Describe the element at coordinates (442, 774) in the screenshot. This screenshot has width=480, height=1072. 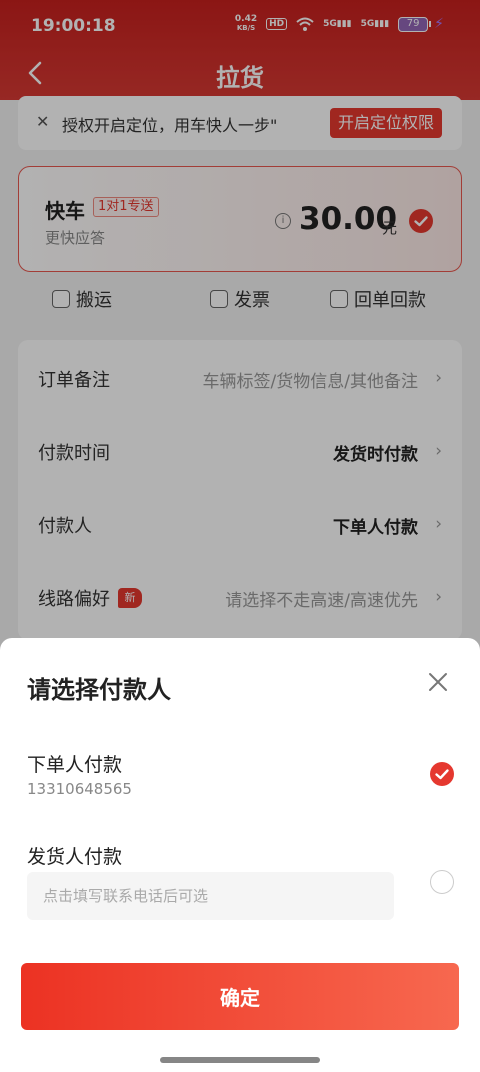
I see `radio-checked-icon` at that location.